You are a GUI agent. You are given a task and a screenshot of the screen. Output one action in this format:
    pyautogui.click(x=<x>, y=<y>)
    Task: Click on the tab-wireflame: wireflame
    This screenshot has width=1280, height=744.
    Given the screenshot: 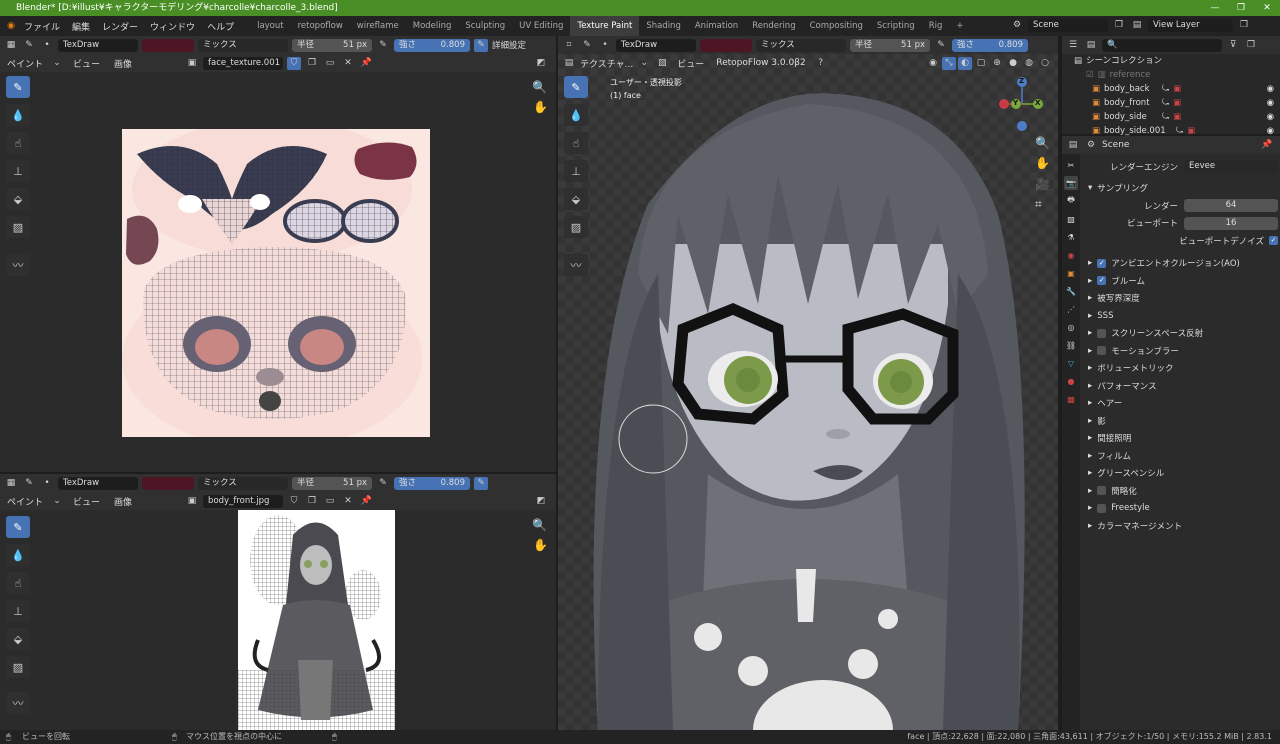 What is the action you would take?
    pyautogui.click(x=378, y=26)
    